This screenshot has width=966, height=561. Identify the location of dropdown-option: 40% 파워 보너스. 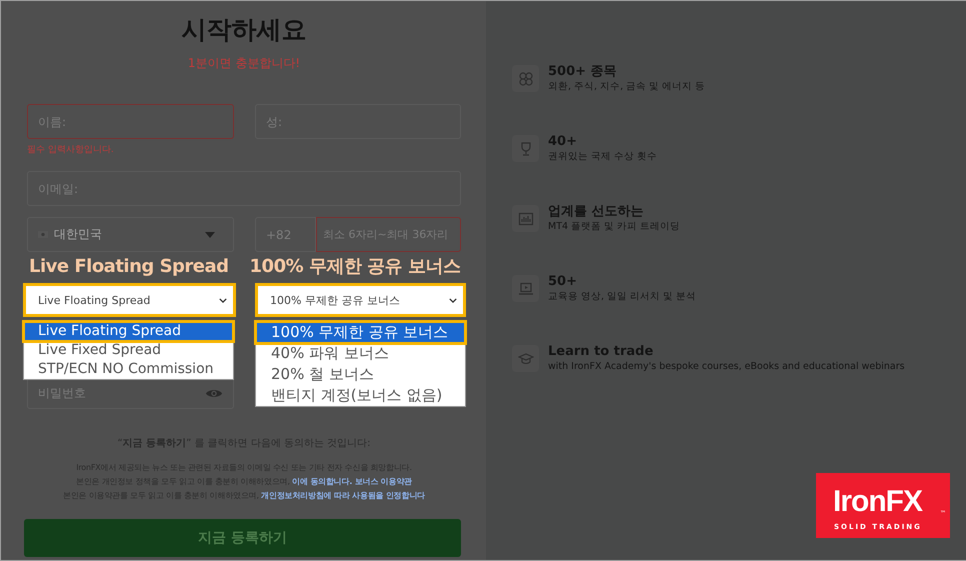
(360, 353).